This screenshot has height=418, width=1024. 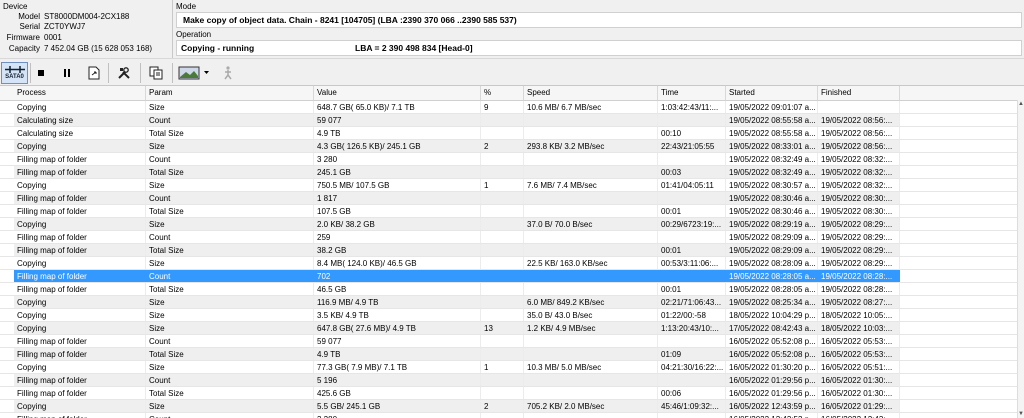 I want to click on table-cell: 38.2 GB, so click(x=397, y=250).